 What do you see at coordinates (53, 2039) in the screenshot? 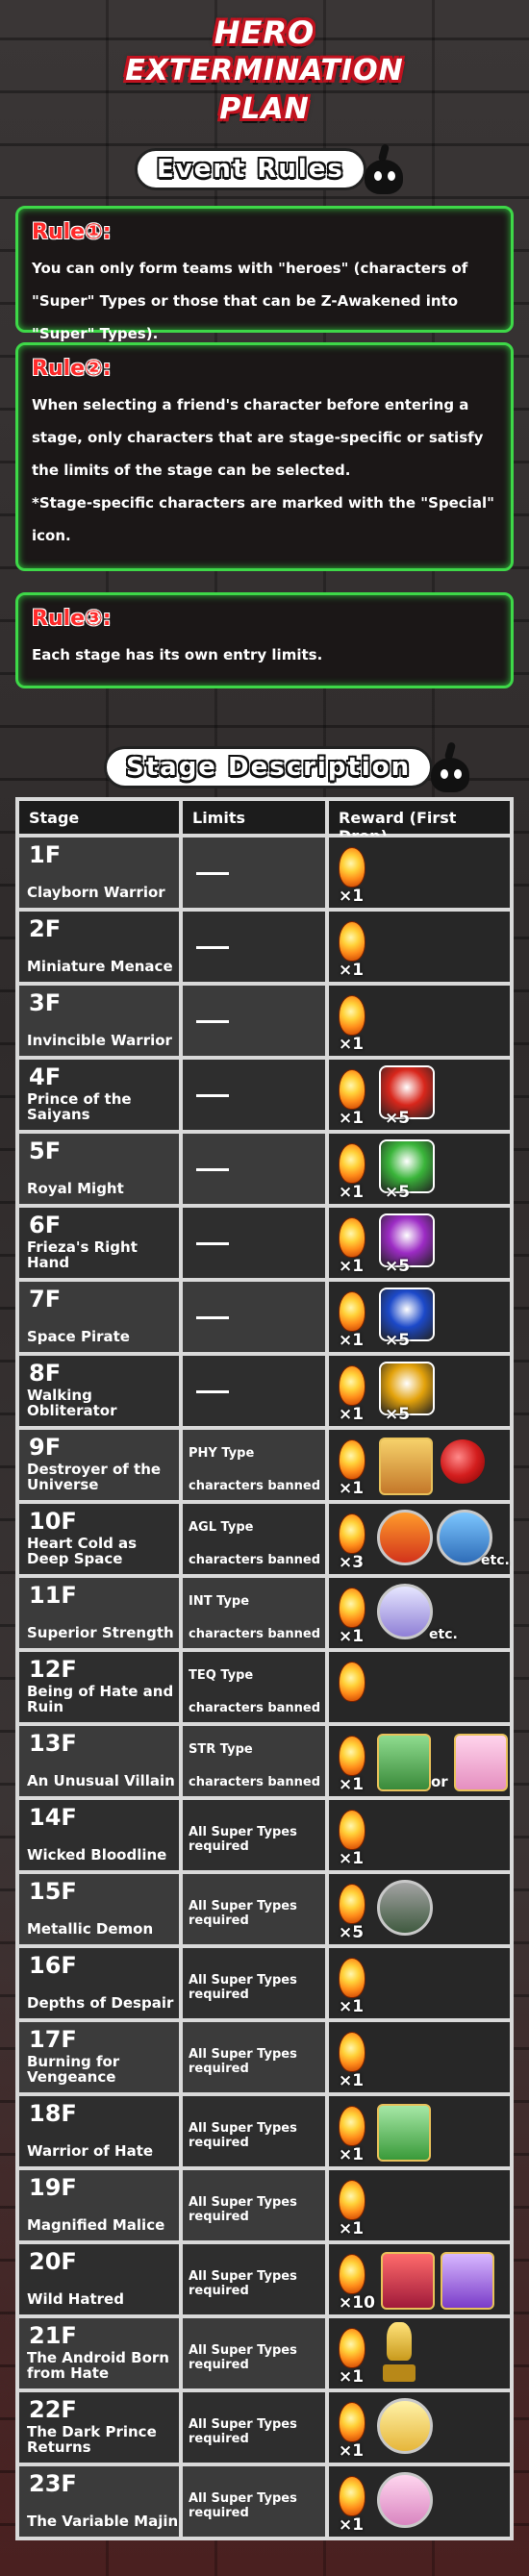
I see `stage-floor: 17F` at bounding box center [53, 2039].